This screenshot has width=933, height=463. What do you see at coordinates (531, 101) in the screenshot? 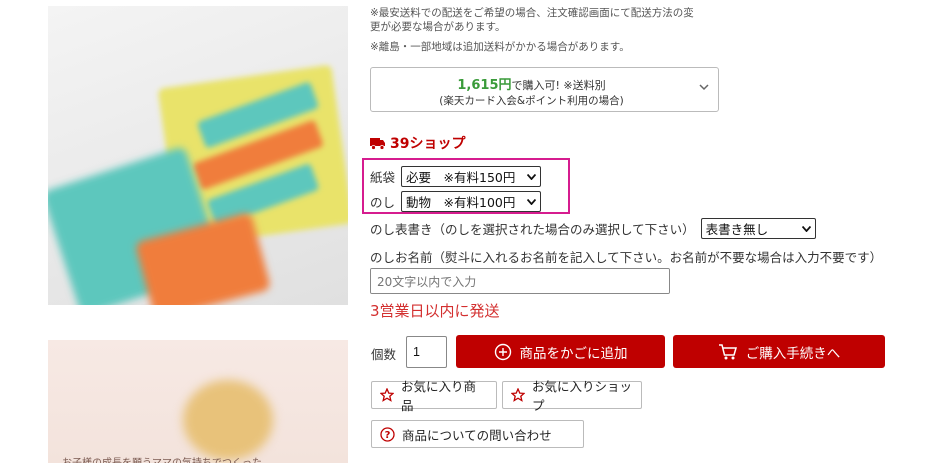
I see `price-condition: (楽天カード入会&ポイント利用の場合)` at bounding box center [531, 101].